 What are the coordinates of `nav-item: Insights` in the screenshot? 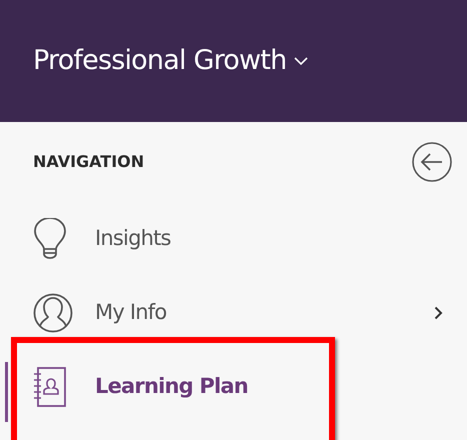 It's located at (102, 239).